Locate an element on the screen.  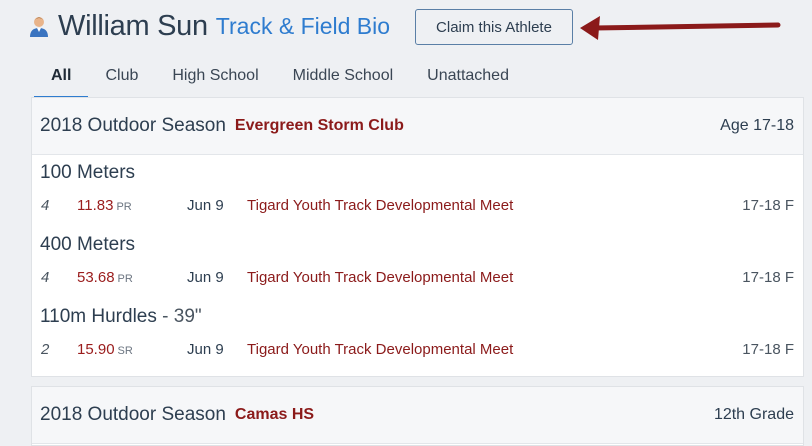
tab-high-school: High School is located at coordinates (215, 78).